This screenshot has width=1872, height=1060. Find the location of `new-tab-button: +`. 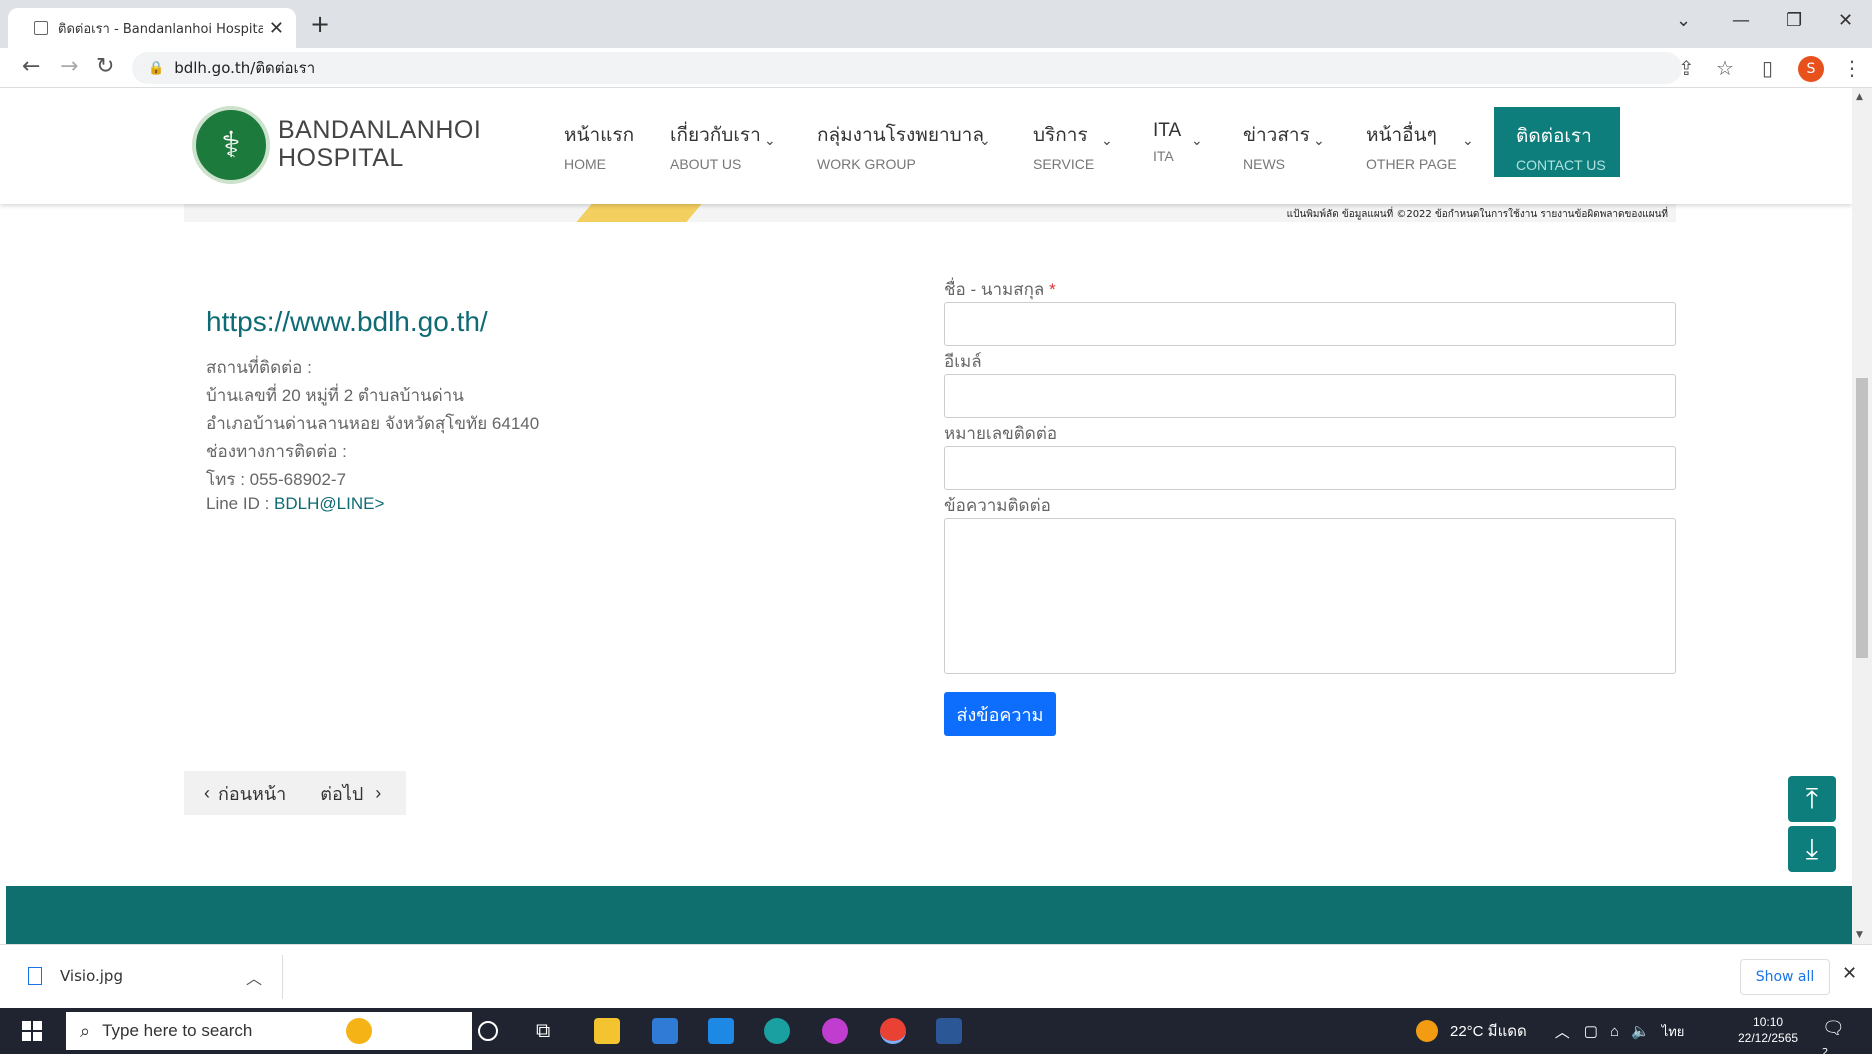

new-tab-button: + is located at coordinates (320, 24).